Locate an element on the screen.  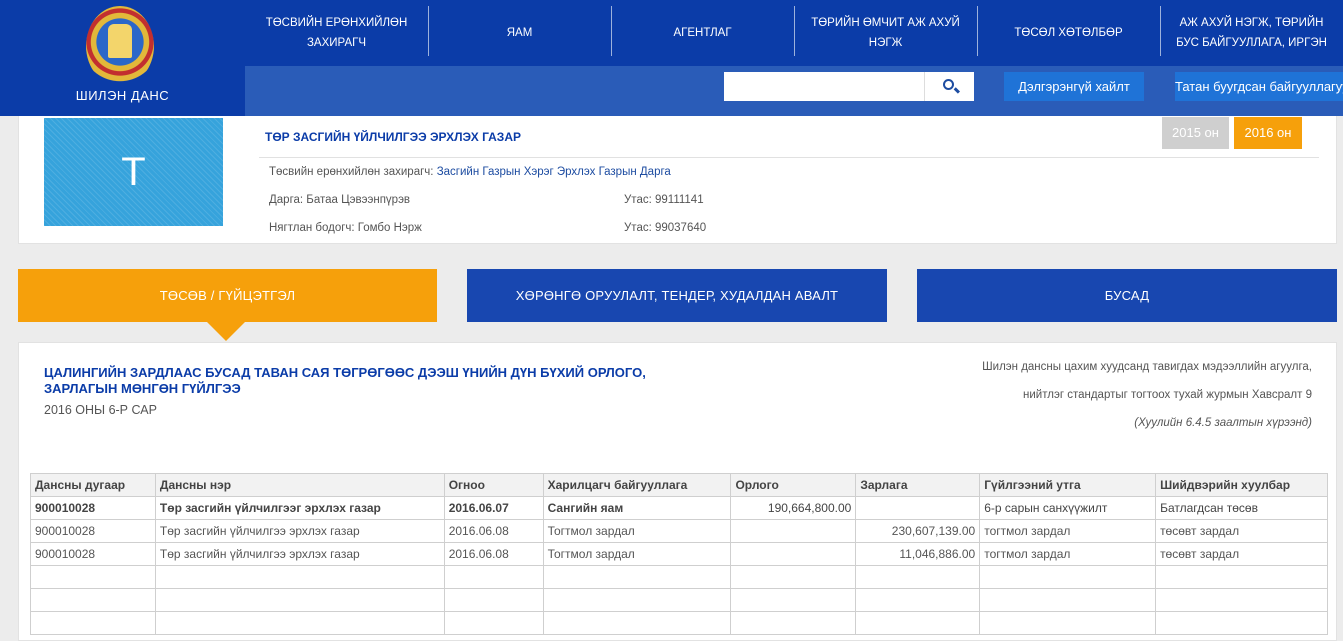
nav-budget-manager: ТӨСВИЙН ЕРӨНХИЙЛӨН ЗАХИРАГЧ is located at coordinates (336, 33).